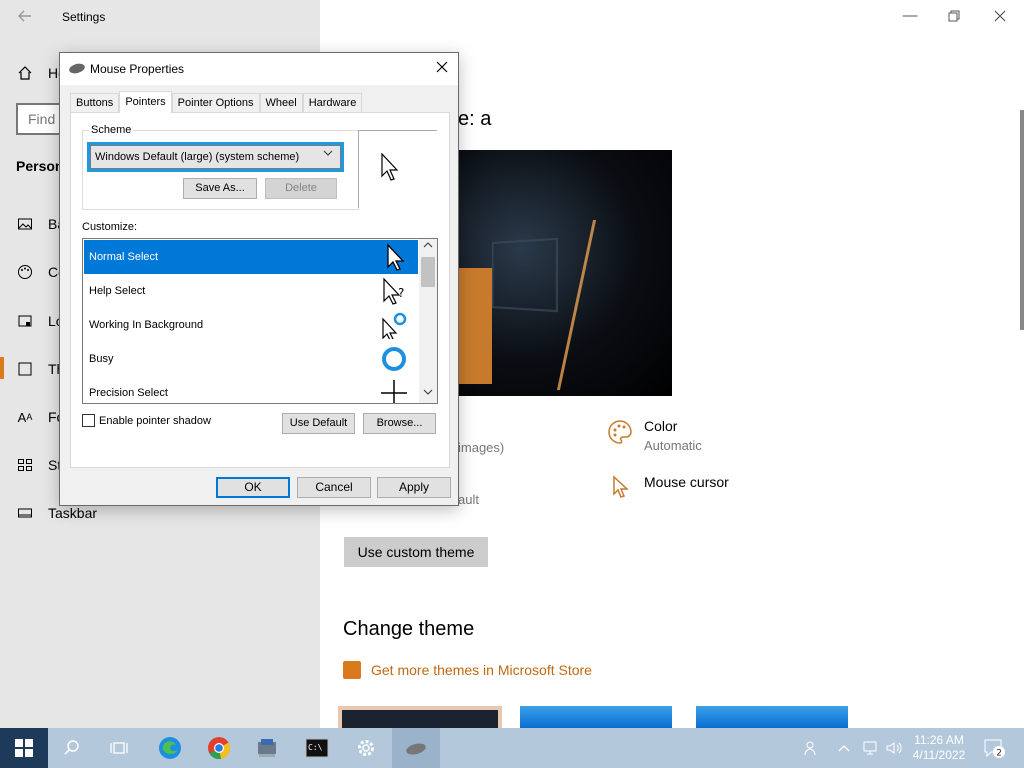 This screenshot has height=768, width=1024. I want to click on gear-icon, so click(366, 748).